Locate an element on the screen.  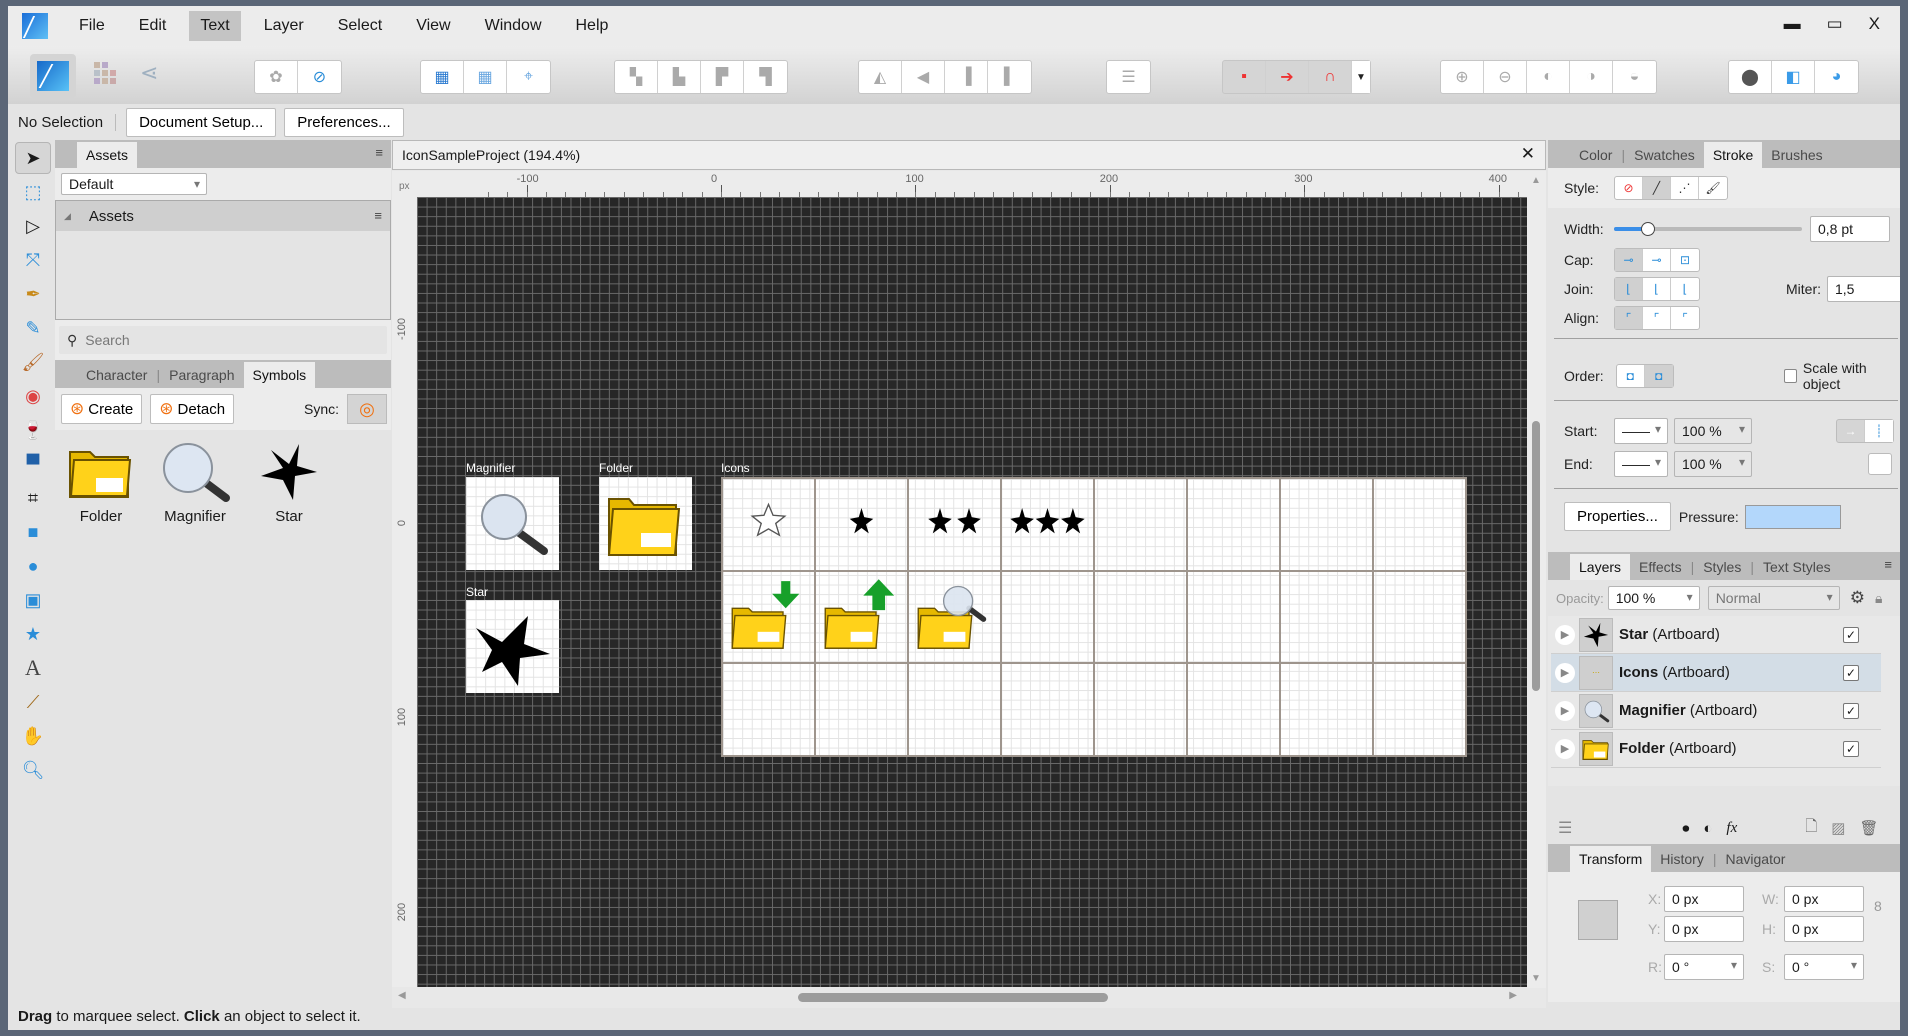
width-slider-handle is located at coordinates (1647, 229).